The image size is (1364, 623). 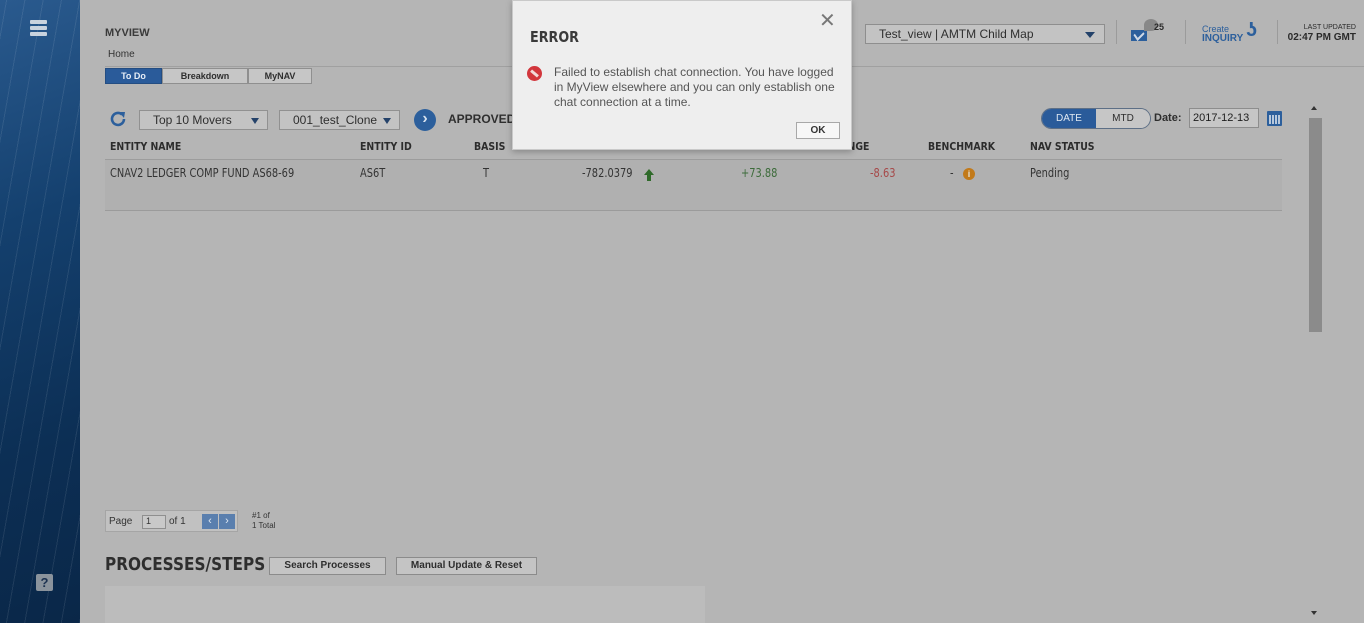 What do you see at coordinates (327, 566) in the screenshot?
I see `search-processes-button: Search Processes` at bounding box center [327, 566].